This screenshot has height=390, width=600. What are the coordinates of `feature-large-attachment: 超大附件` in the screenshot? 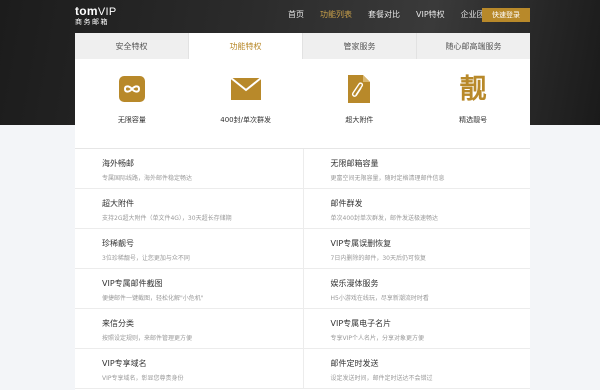 It's located at (360, 103).